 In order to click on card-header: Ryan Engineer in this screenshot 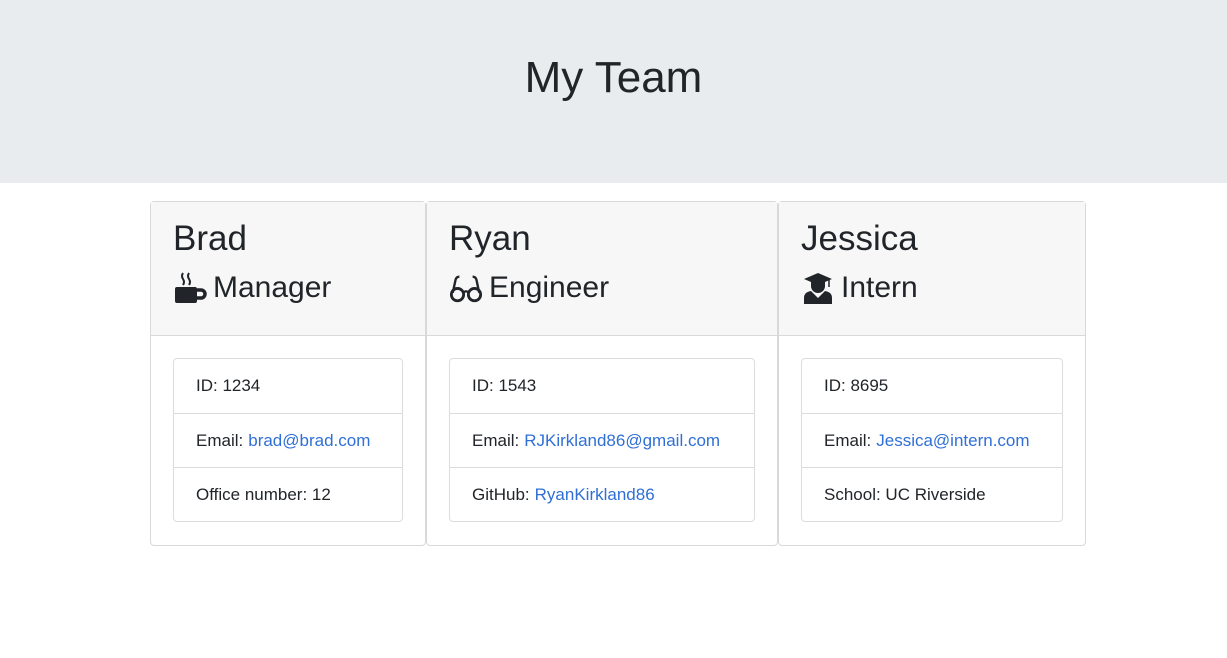, I will do `click(602, 269)`.